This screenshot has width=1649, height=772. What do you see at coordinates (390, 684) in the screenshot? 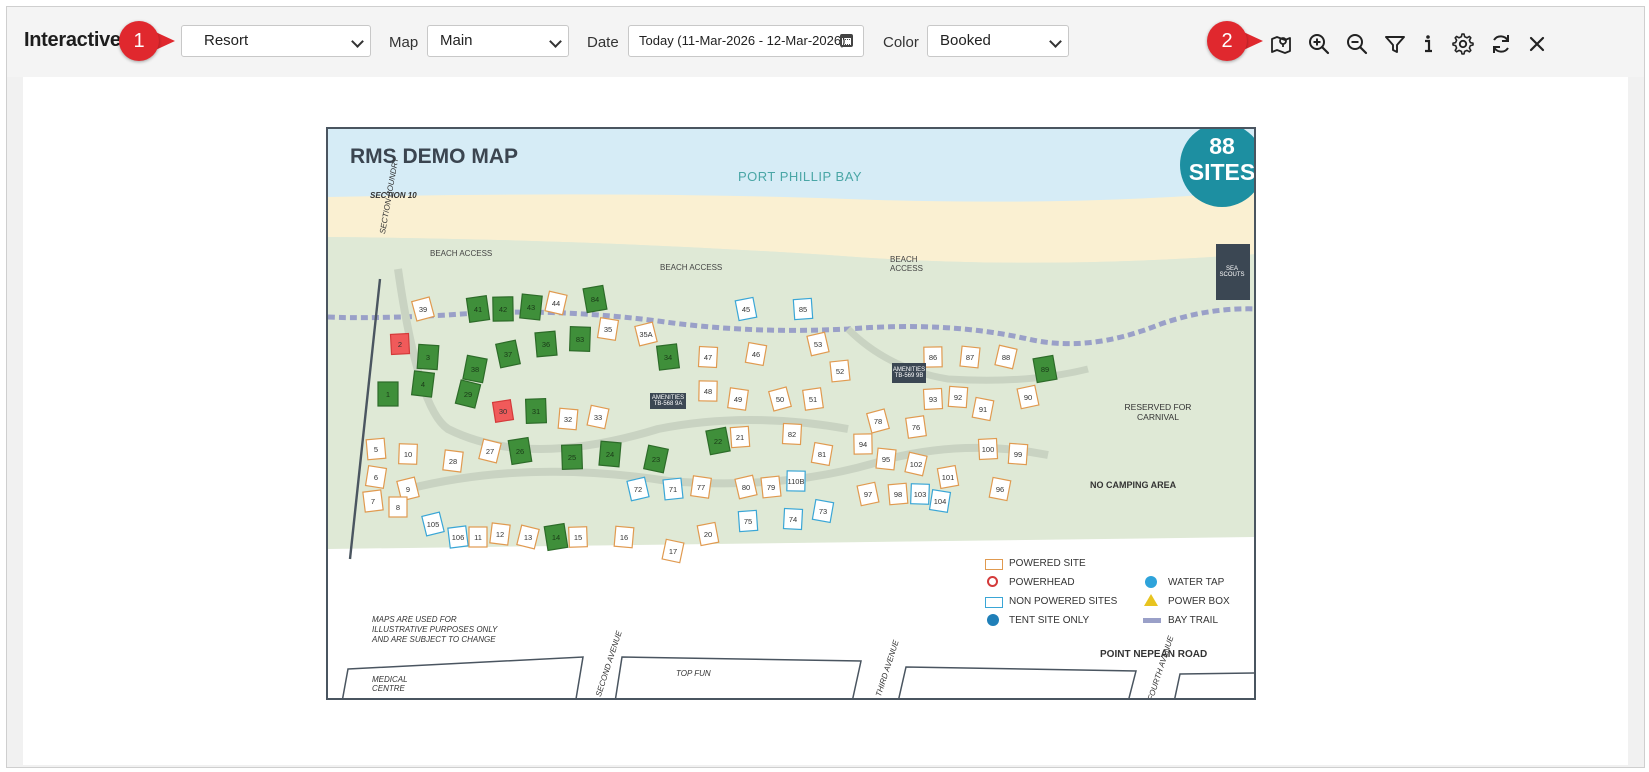
I see `street-medical-centre: MEDICAL CENTRE` at bounding box center [390, 684].